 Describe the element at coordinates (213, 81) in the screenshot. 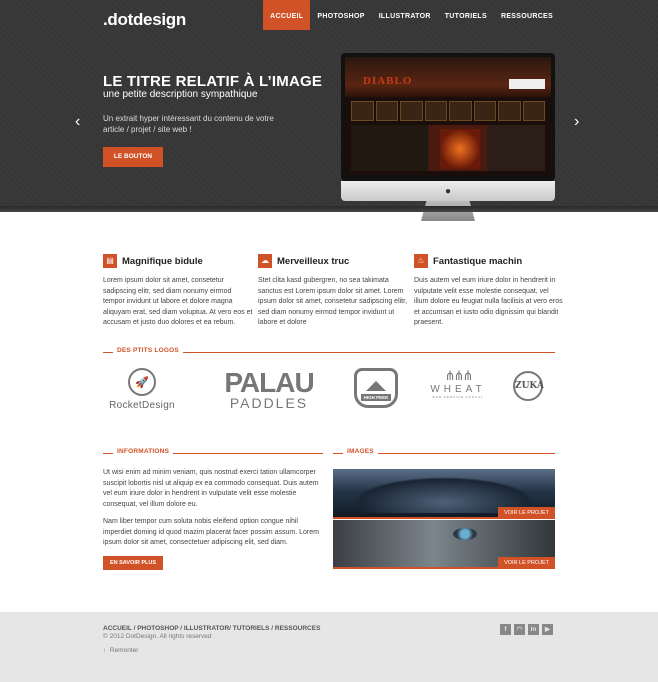

I see `hero-title: LE TITRE RELATIF À L’IMAGE` at that location.